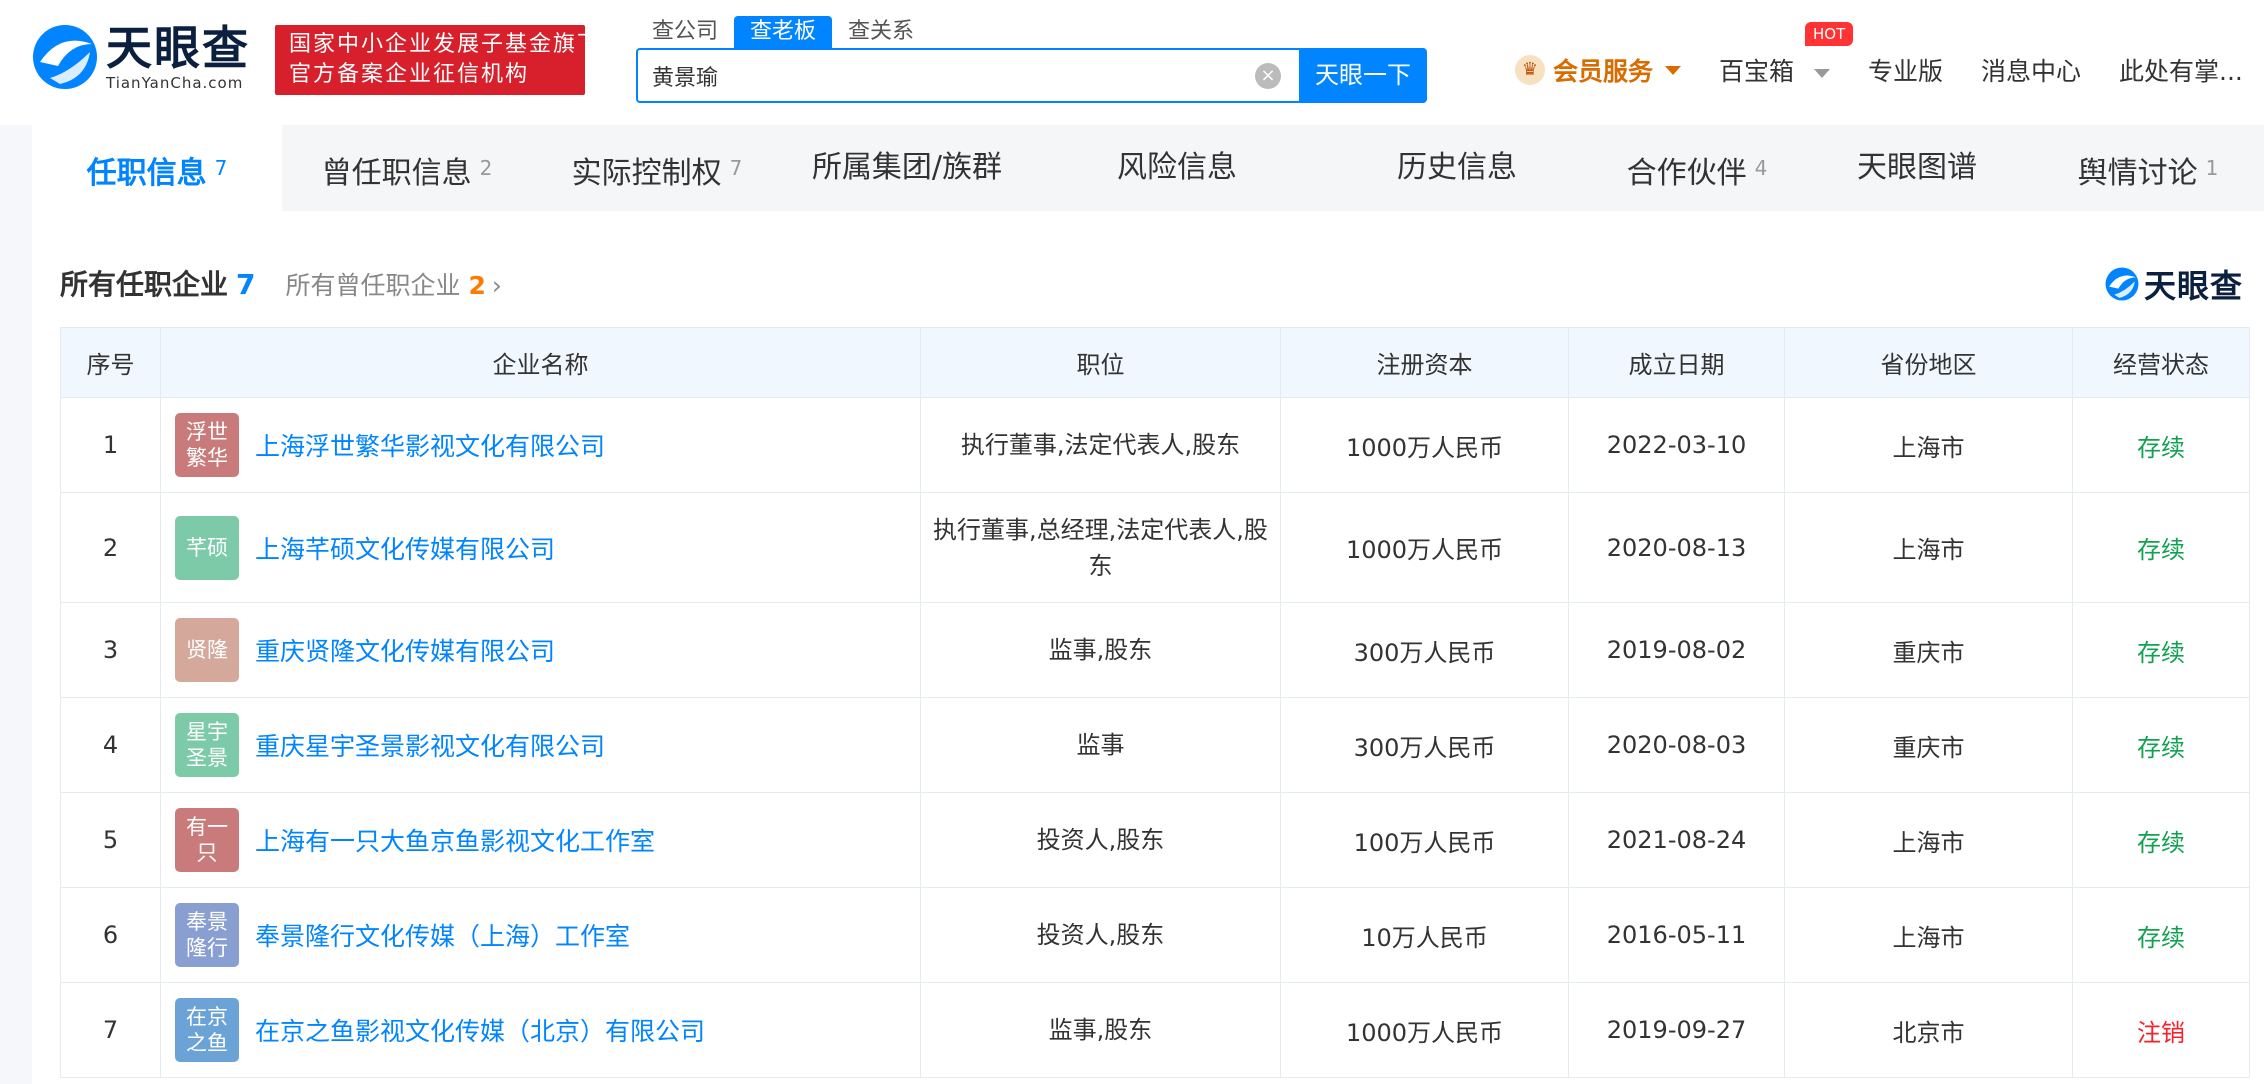 This screenshot has height=1084, width=2264. Describe the element at coordinates (1424, 840) in the screenshot. I see `capital-cell: 100万人民币` at that location.